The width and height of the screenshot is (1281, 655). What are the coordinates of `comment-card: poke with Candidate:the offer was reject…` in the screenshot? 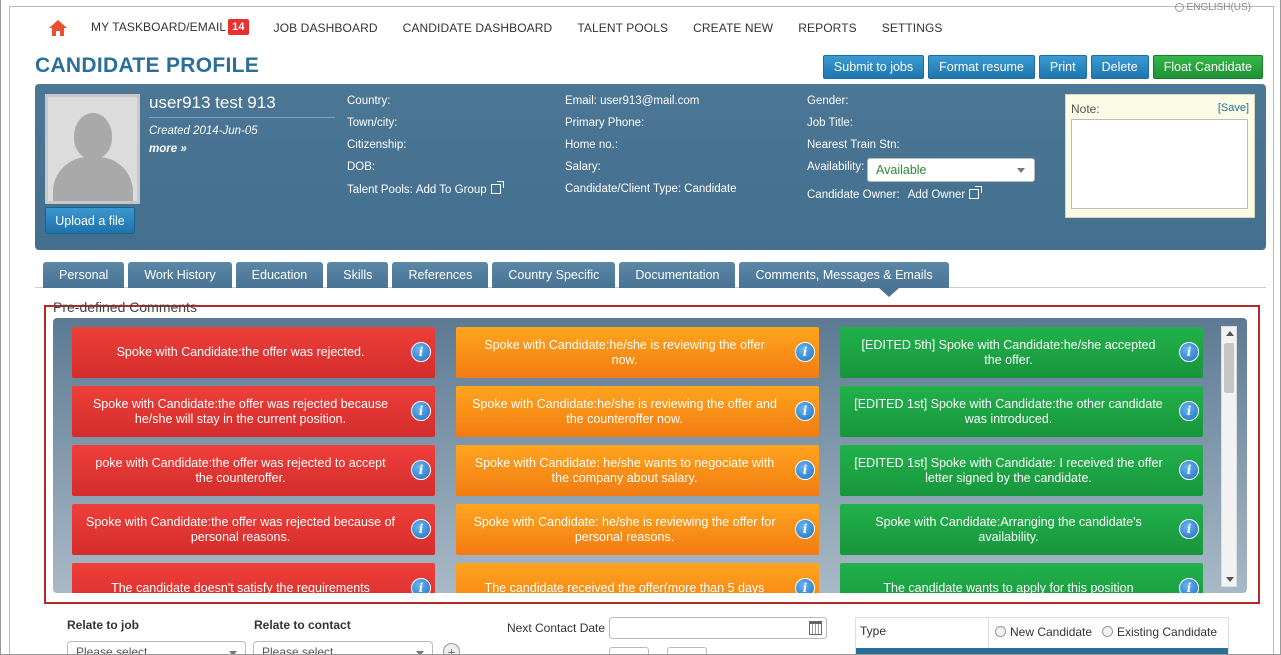 It's located at (253, 470).